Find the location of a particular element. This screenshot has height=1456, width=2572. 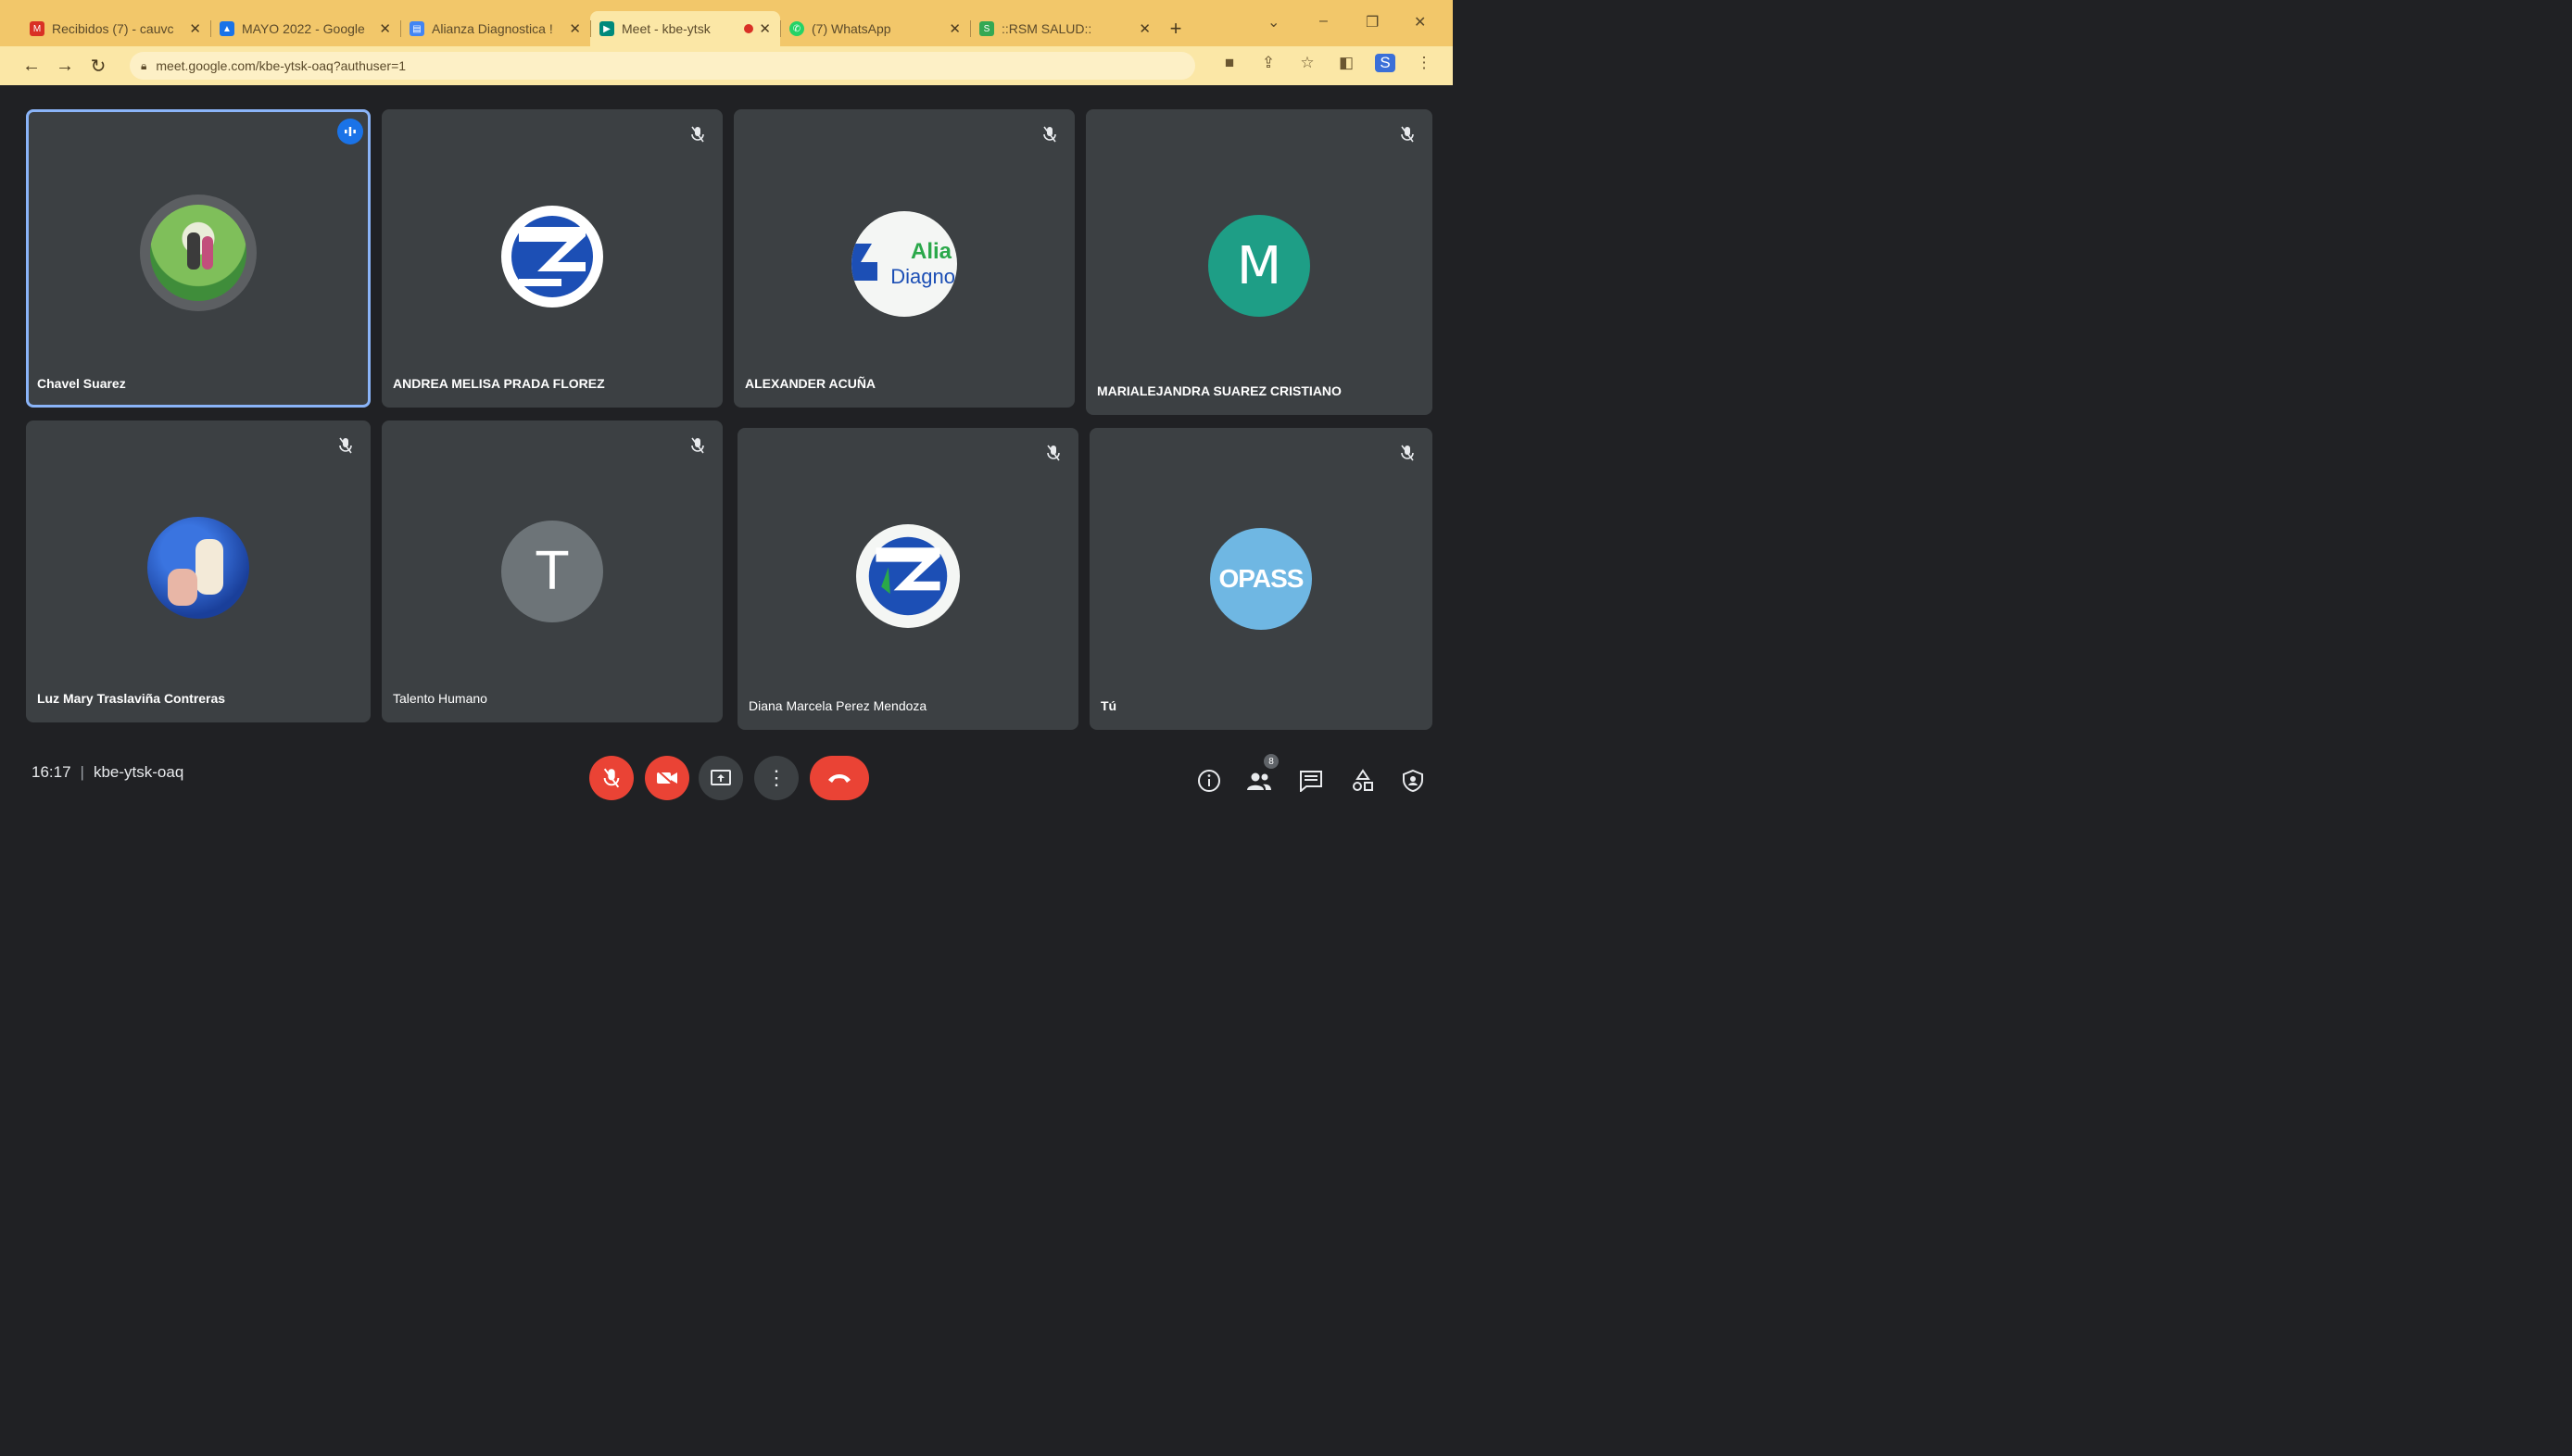

url-text: meet.google.com/kbe-ytsk-oaq?authuser=1 is located at coordinates (282, 65).